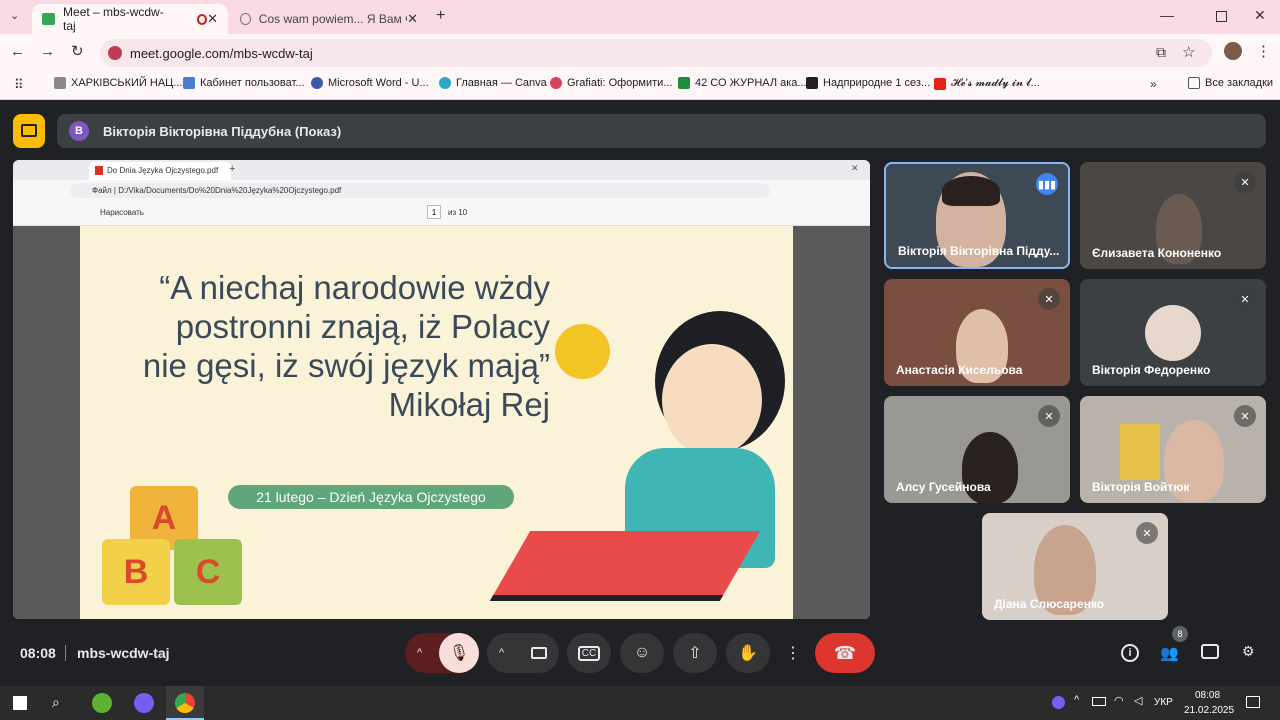  I want to click on pdf-tabbar: Do Dnia Języka Ojczystego.pdf + ✕, so click(441, 170).